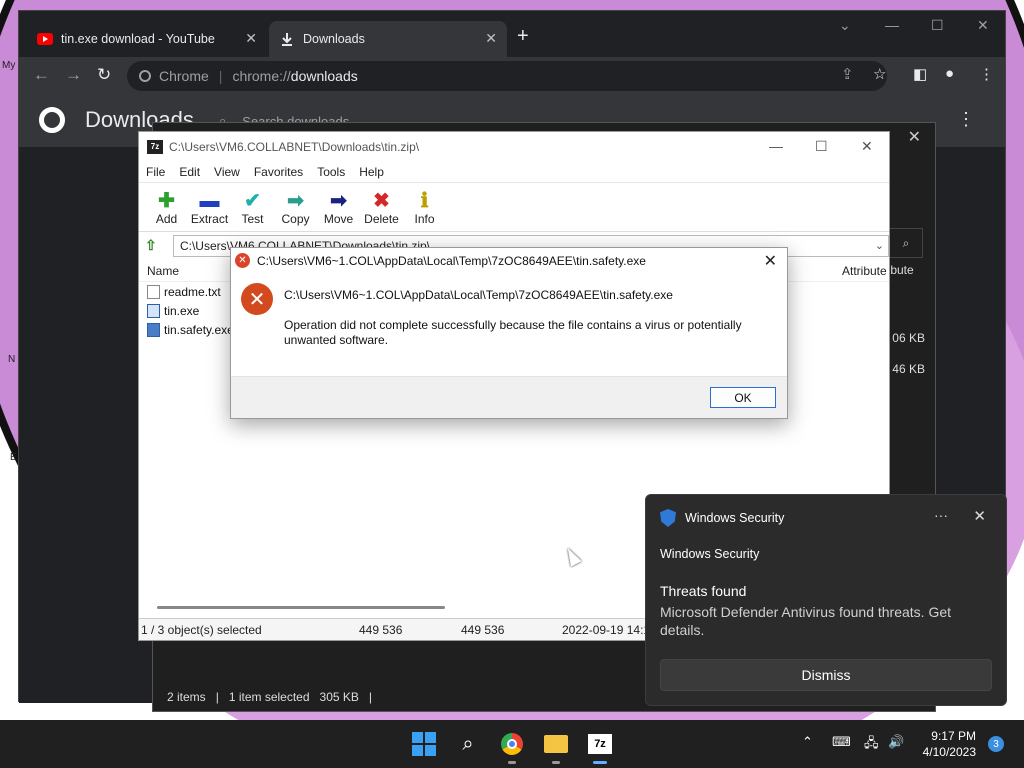 The width and height of the screenshot is (1024, 768). Describe the element at coordinates (920, 74) in the screenshot. I see `side-panel-icon: ◧` at that location.